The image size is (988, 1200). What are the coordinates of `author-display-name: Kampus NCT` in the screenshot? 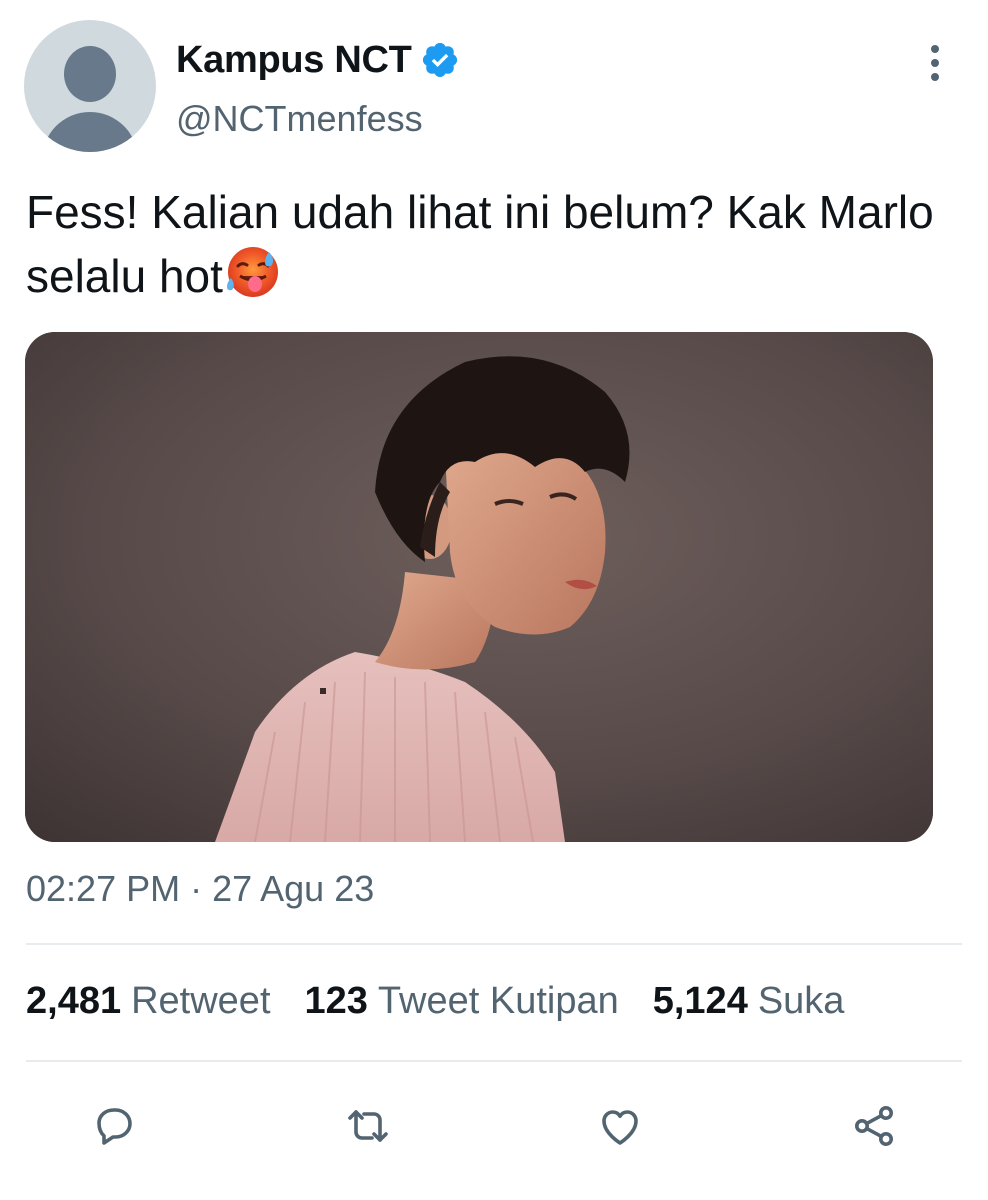 It's located at (294, 60).